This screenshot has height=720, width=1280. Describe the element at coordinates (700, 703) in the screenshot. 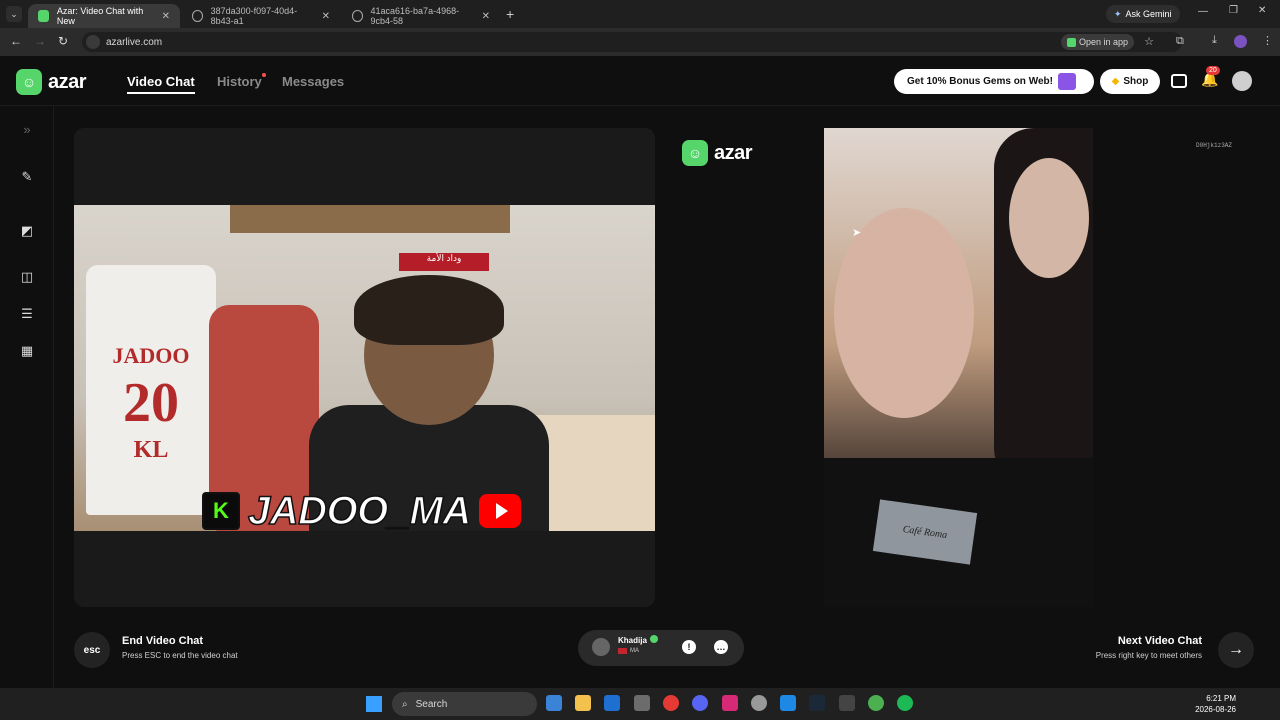

I see `discord-icon` at that location.